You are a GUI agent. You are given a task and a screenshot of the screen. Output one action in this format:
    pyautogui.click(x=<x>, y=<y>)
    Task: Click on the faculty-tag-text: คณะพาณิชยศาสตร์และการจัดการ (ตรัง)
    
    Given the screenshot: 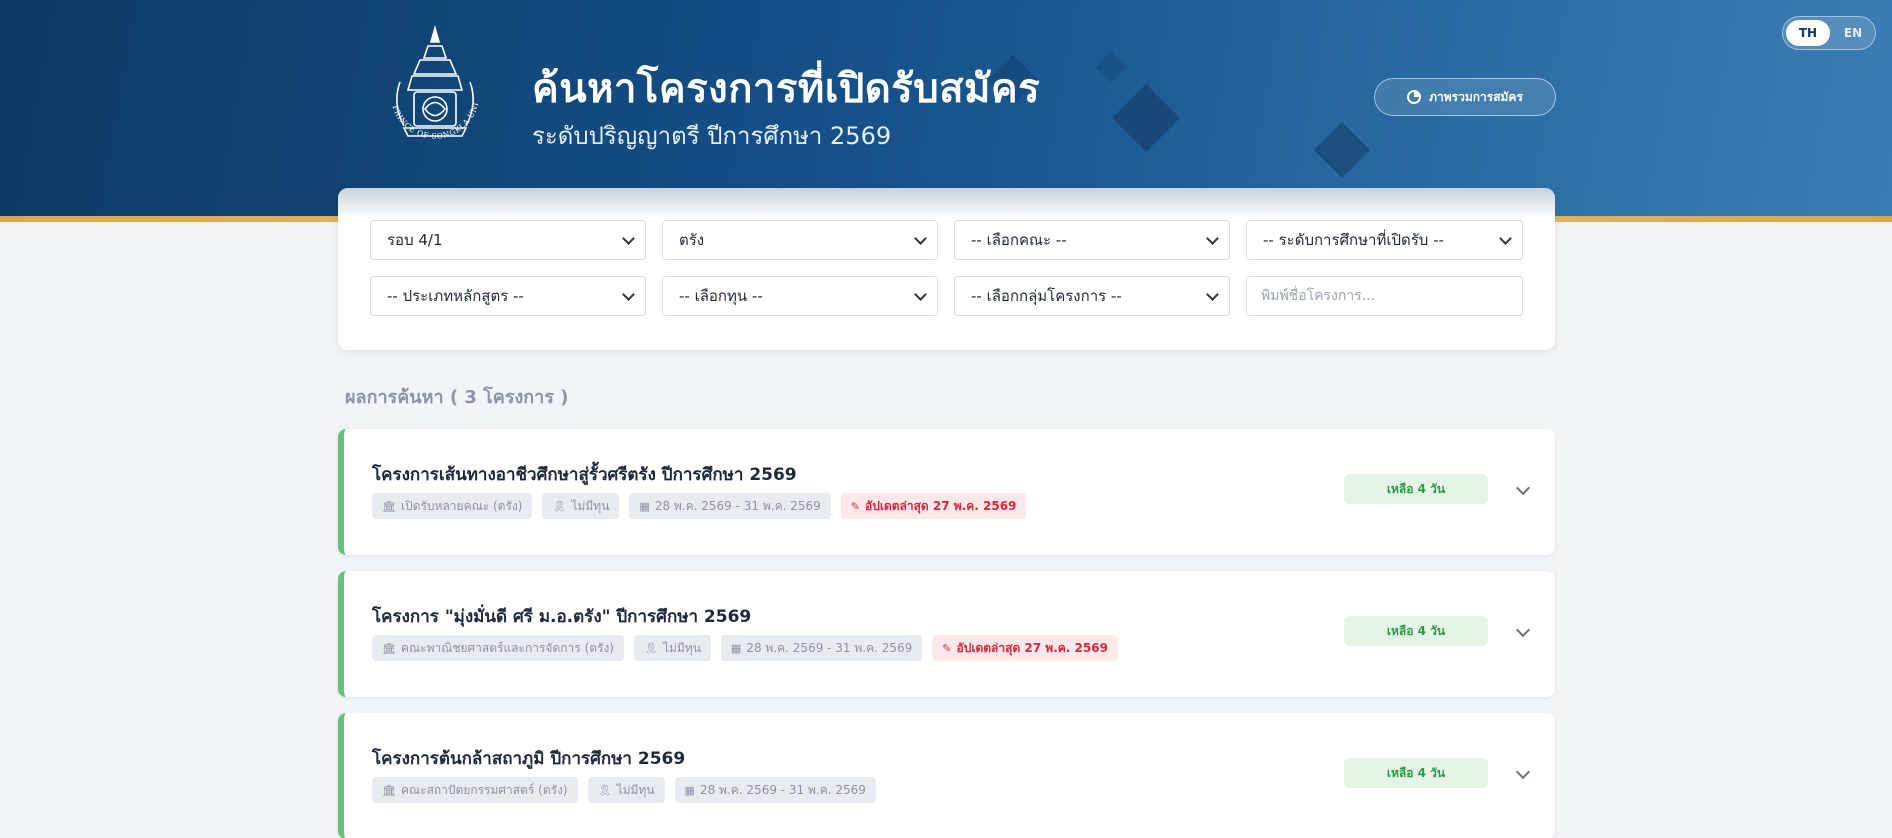 What is the action you would take?
    pyautogui.click(x=507, y=647)
    